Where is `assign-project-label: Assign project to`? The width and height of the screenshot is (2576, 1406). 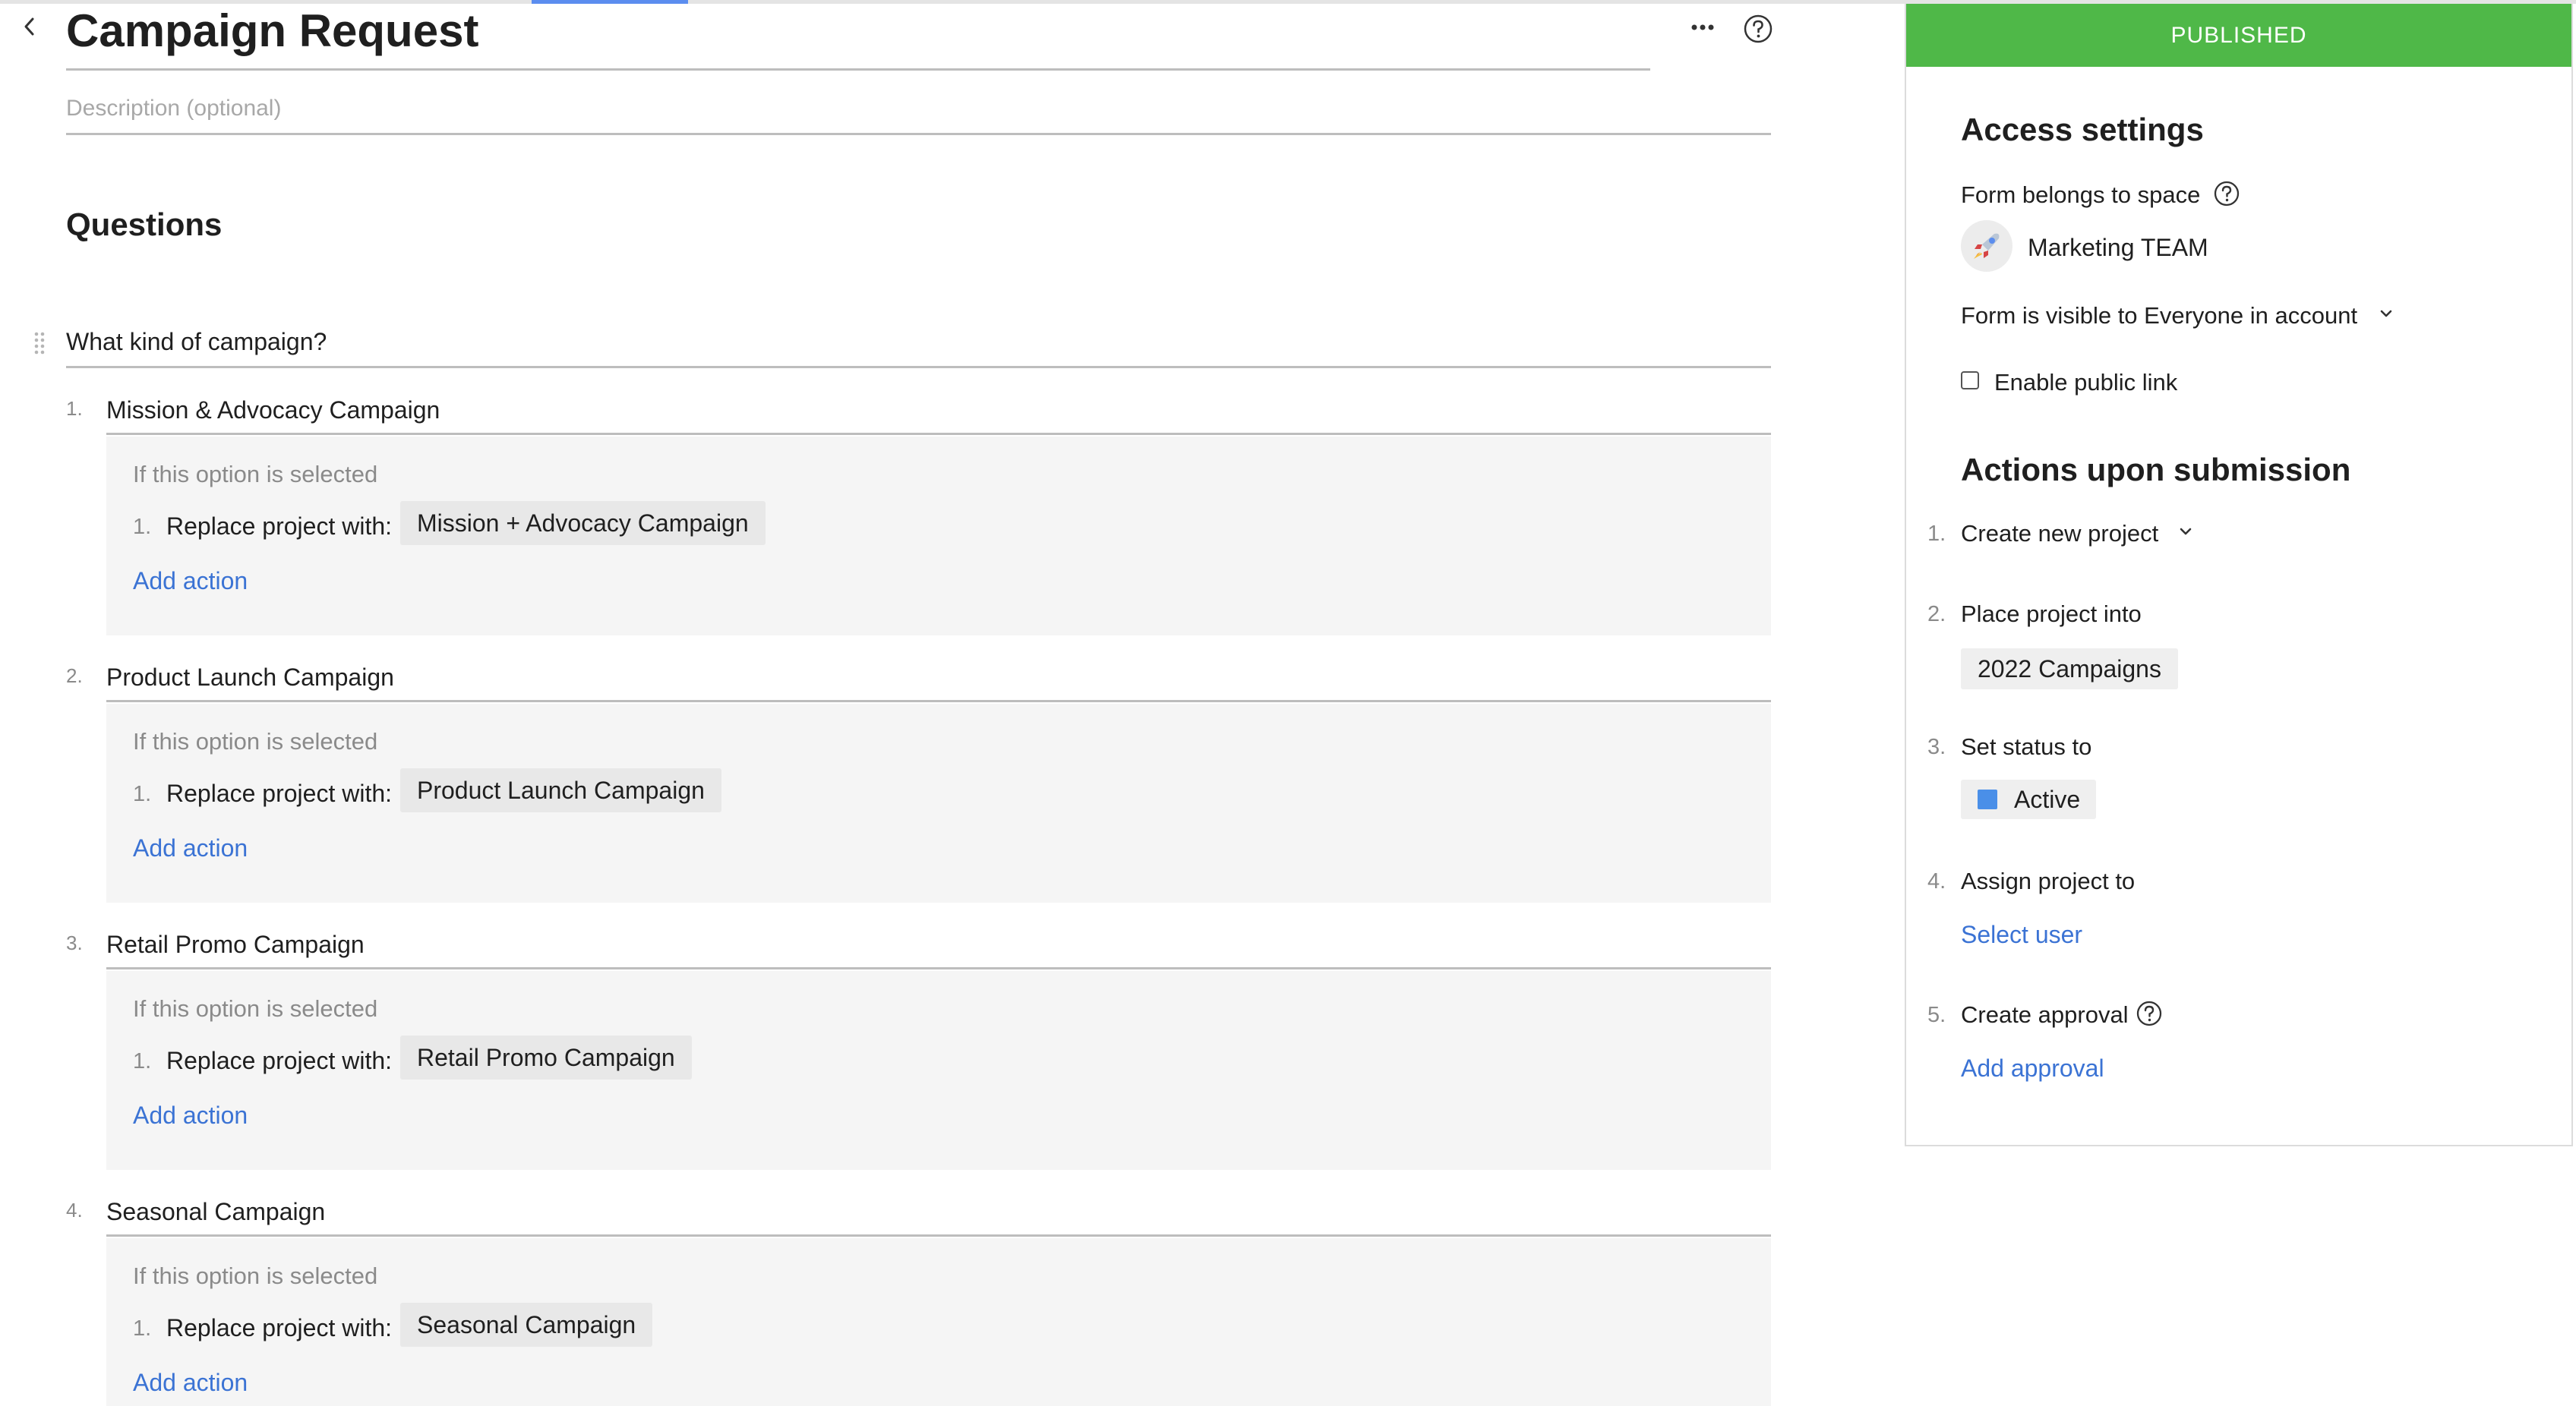 assign-project-label: Assign project to is located at coordinates (2048, 881).